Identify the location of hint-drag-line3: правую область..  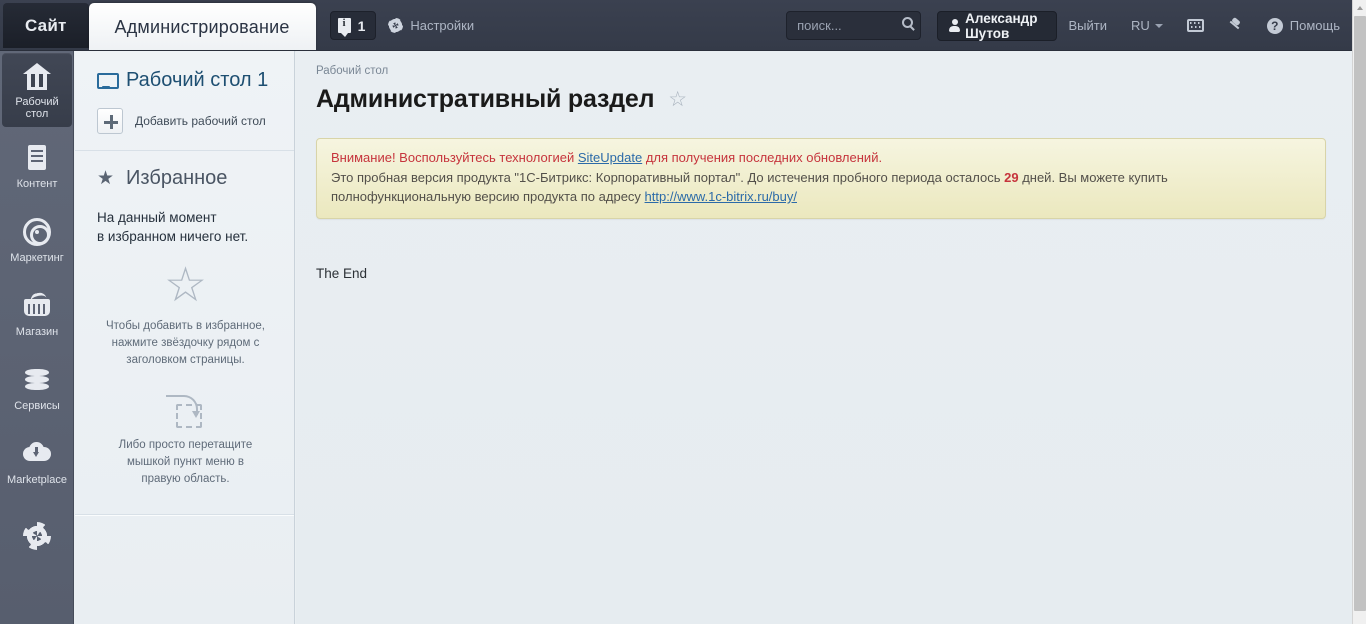
(185, 479).